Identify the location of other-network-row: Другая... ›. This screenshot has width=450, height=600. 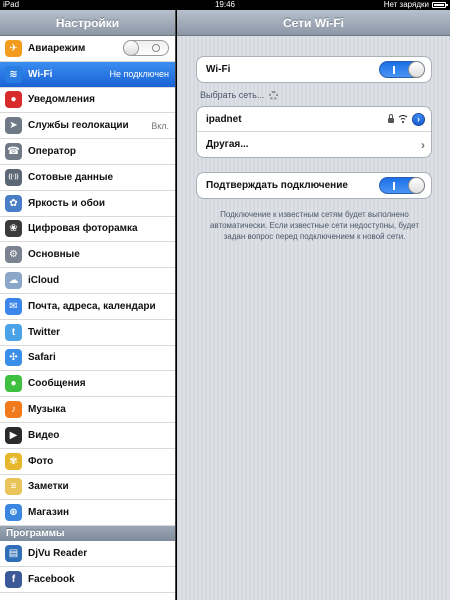
(314, 144).